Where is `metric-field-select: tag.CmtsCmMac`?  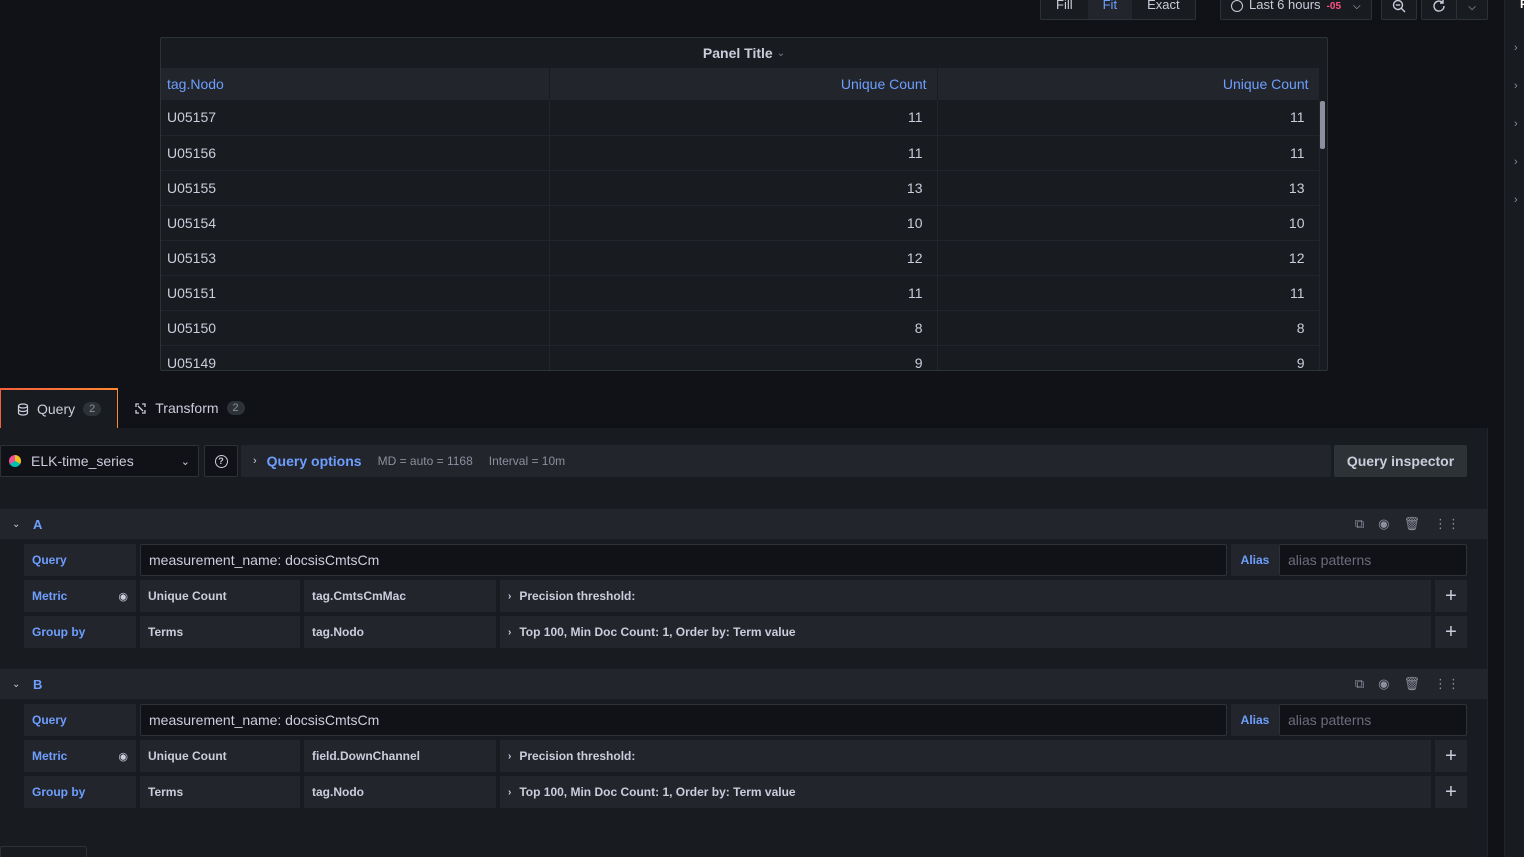 metric-field-select: tag.CmtsCmMac is located at coordinates (400, 596).